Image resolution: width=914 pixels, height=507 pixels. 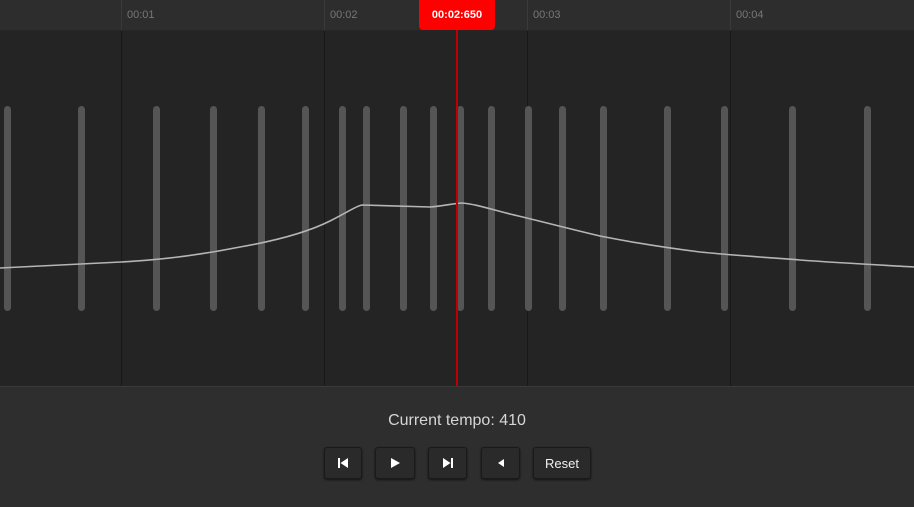 I want to click on reset-button: Reset, so click(x=562, y=463).